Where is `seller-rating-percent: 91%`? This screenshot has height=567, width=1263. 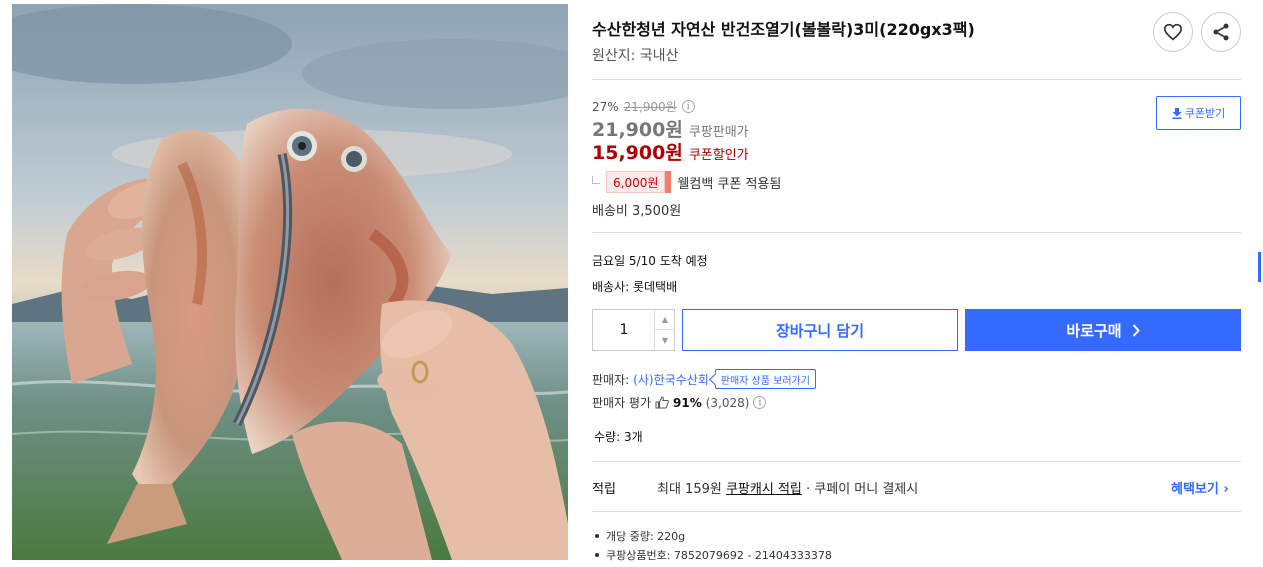 seller-rating-percent: 91% is located at coordinates (687, 402).